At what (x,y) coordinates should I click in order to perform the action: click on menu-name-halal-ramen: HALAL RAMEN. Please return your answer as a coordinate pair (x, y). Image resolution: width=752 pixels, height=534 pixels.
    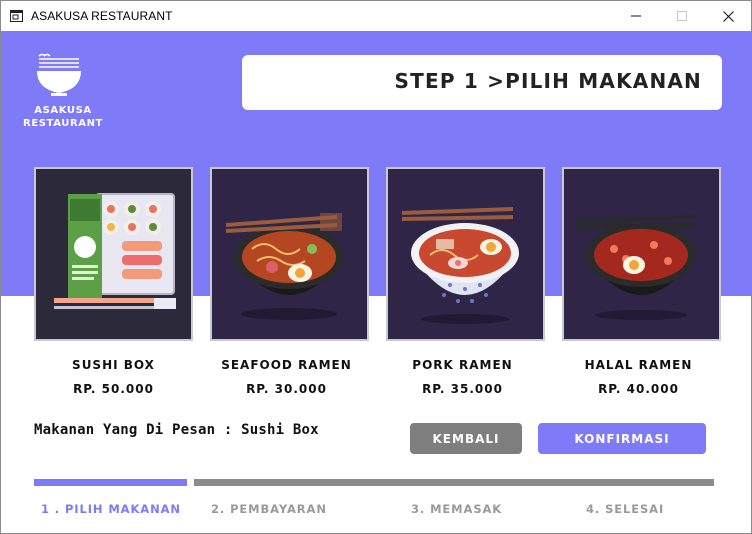
    Looking at the image, I should click on (638, 365).